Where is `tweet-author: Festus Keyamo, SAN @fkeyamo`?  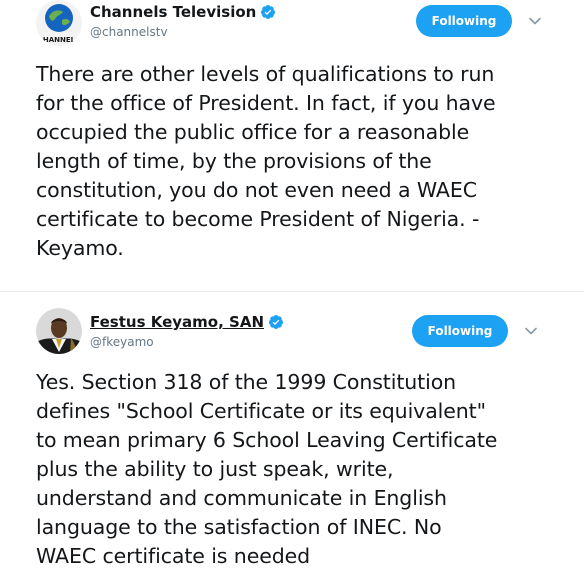 tweet-author: Festus Keyamo, SAN @fkeyamo is located at coordinates (187, 330).